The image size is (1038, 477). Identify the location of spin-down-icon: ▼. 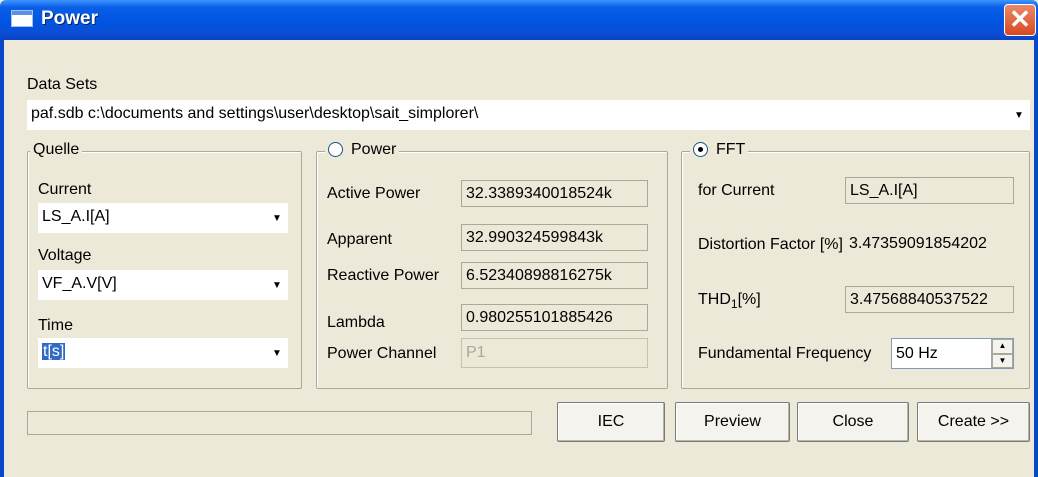
(1002, 360).